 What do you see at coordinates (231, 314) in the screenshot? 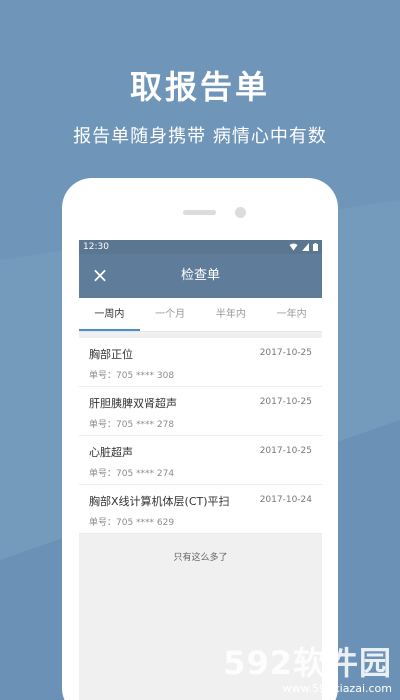
I see `tab-half-year: 半年内` at bounding box center [231, 314].